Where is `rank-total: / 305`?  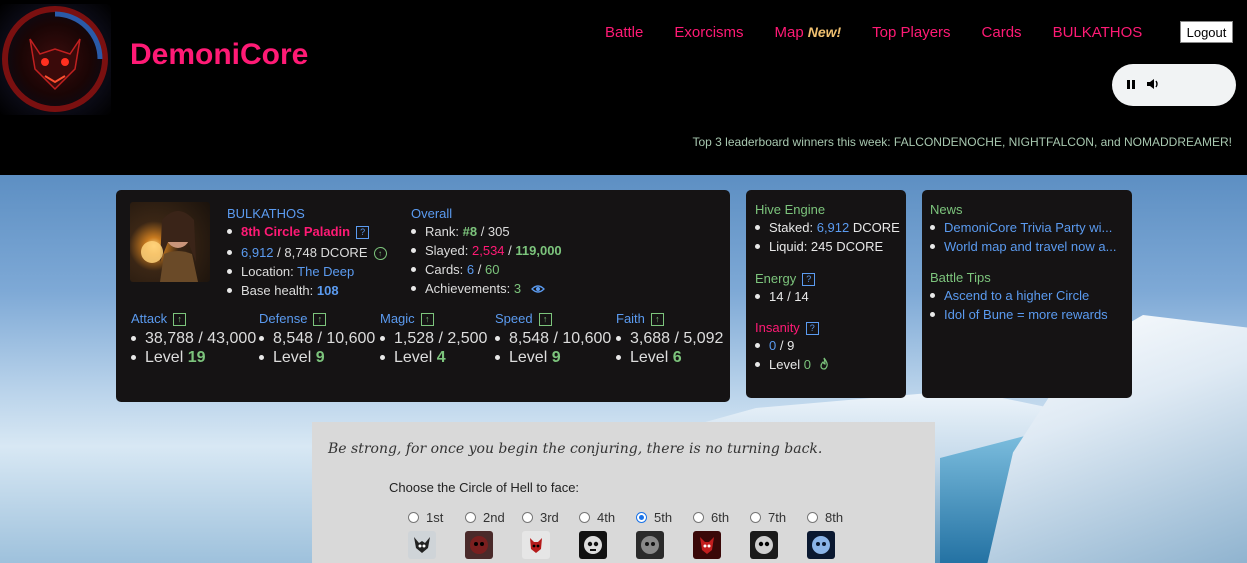
rank-total: / 305 is located at coordinates (495, 231).